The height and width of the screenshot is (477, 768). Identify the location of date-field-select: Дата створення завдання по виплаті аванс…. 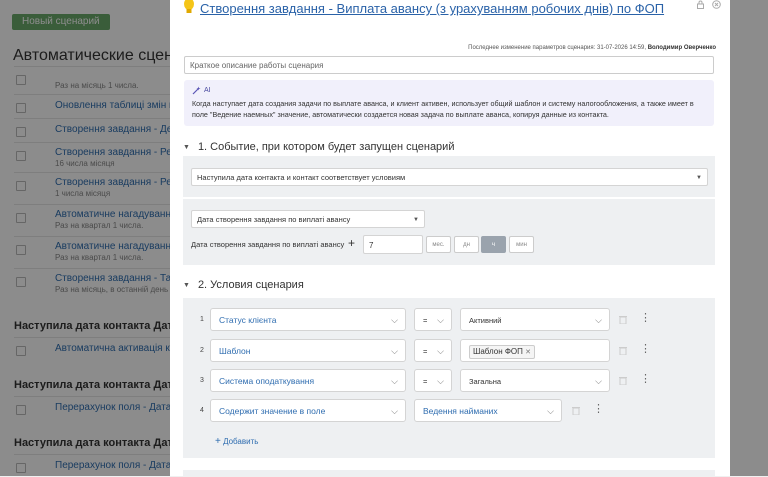
(308, 219).